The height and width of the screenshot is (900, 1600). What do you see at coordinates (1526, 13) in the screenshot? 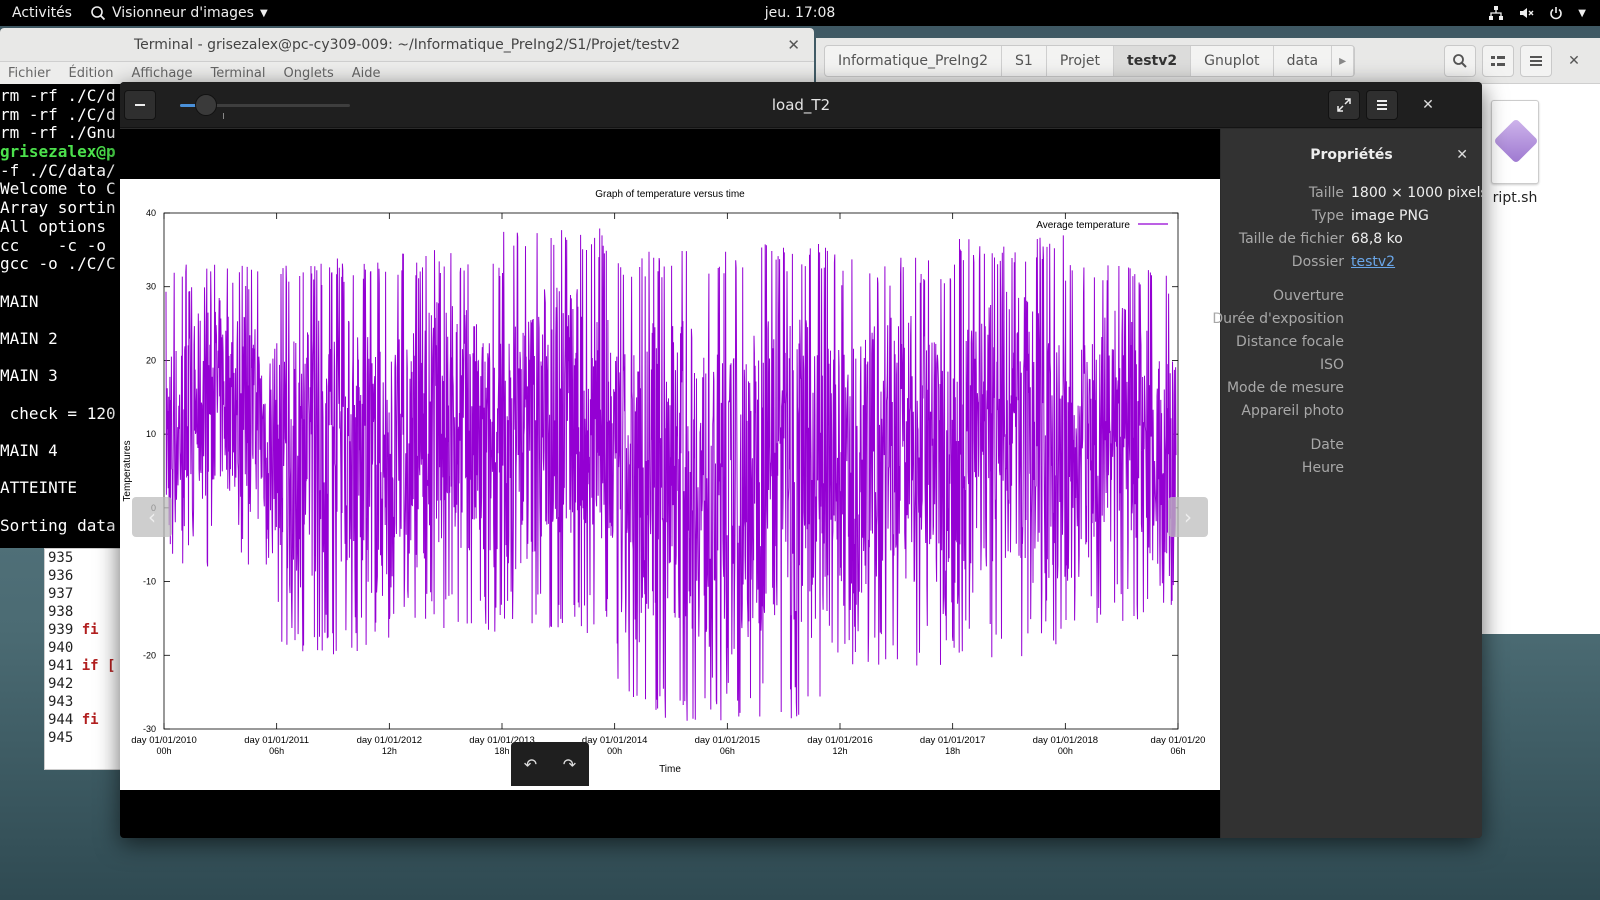
I see `volume-muted-icon` at bounding box center [1526, 13].